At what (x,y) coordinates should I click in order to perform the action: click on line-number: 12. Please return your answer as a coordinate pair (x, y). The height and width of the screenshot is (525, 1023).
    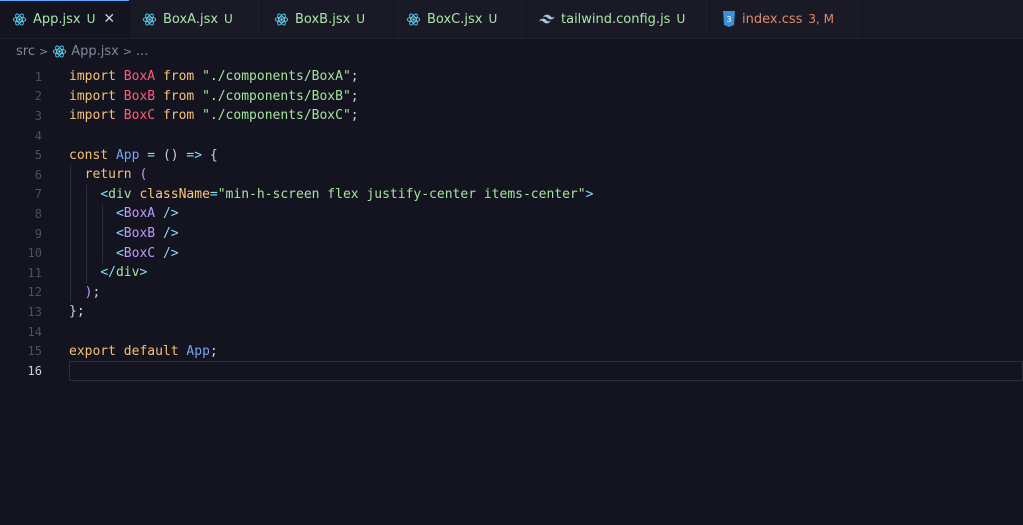
    Looking at the image, I should click on (34, 292).